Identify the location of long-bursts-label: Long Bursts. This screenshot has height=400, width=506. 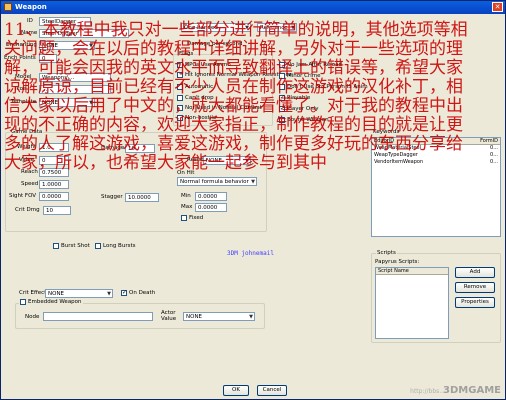
(119, 246).